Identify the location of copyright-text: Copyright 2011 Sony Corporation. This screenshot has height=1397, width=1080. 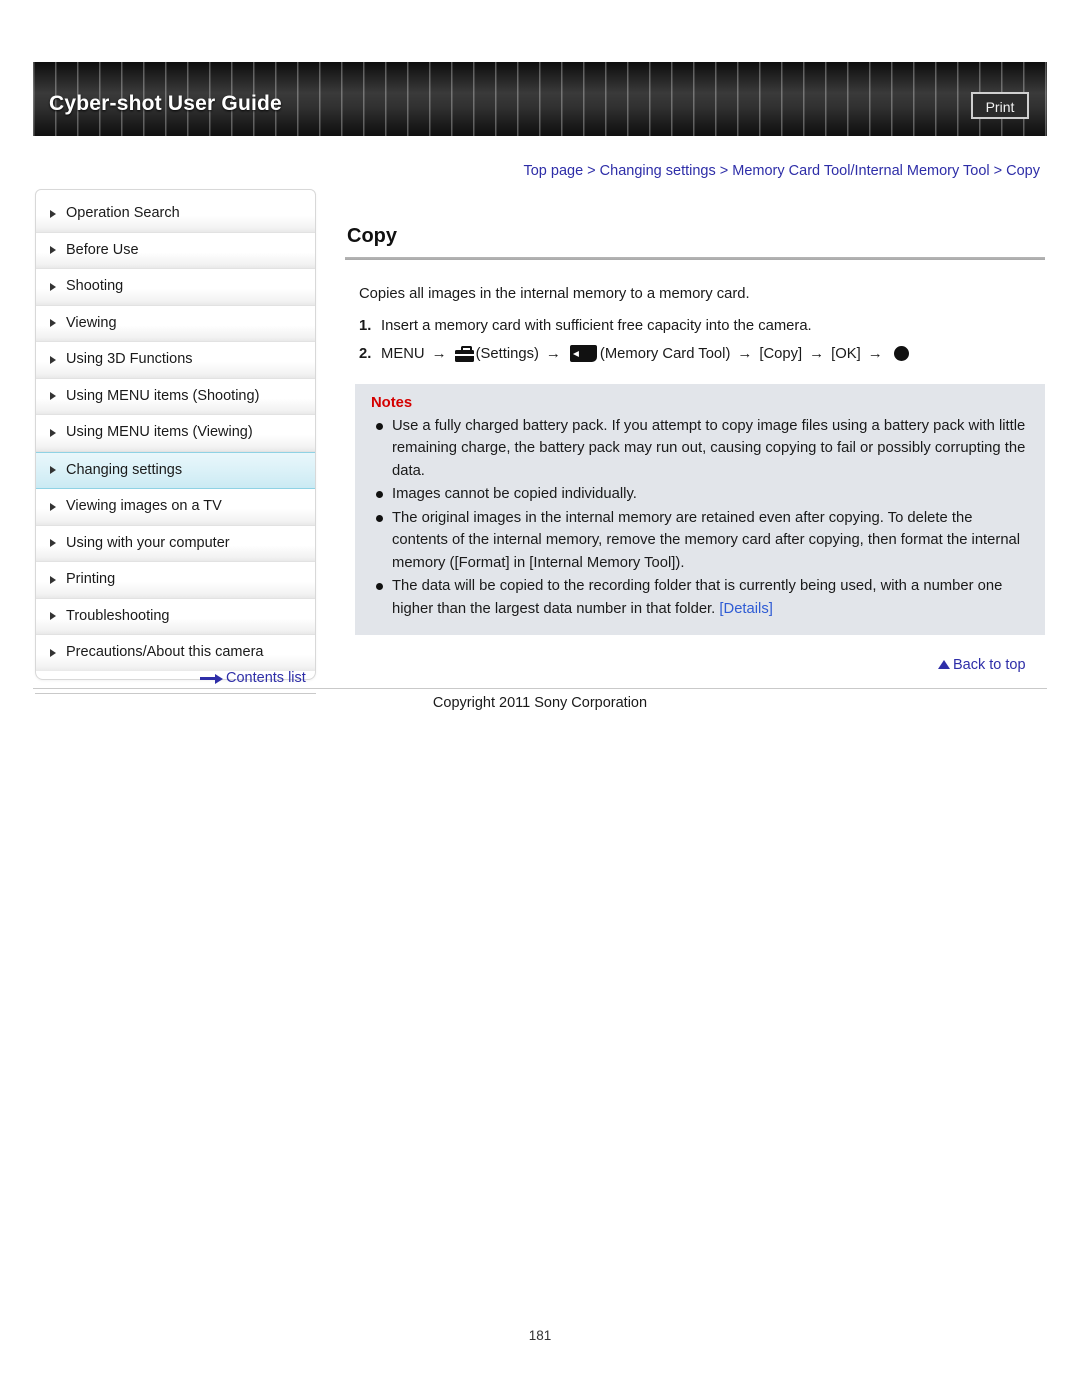
(540, 703).